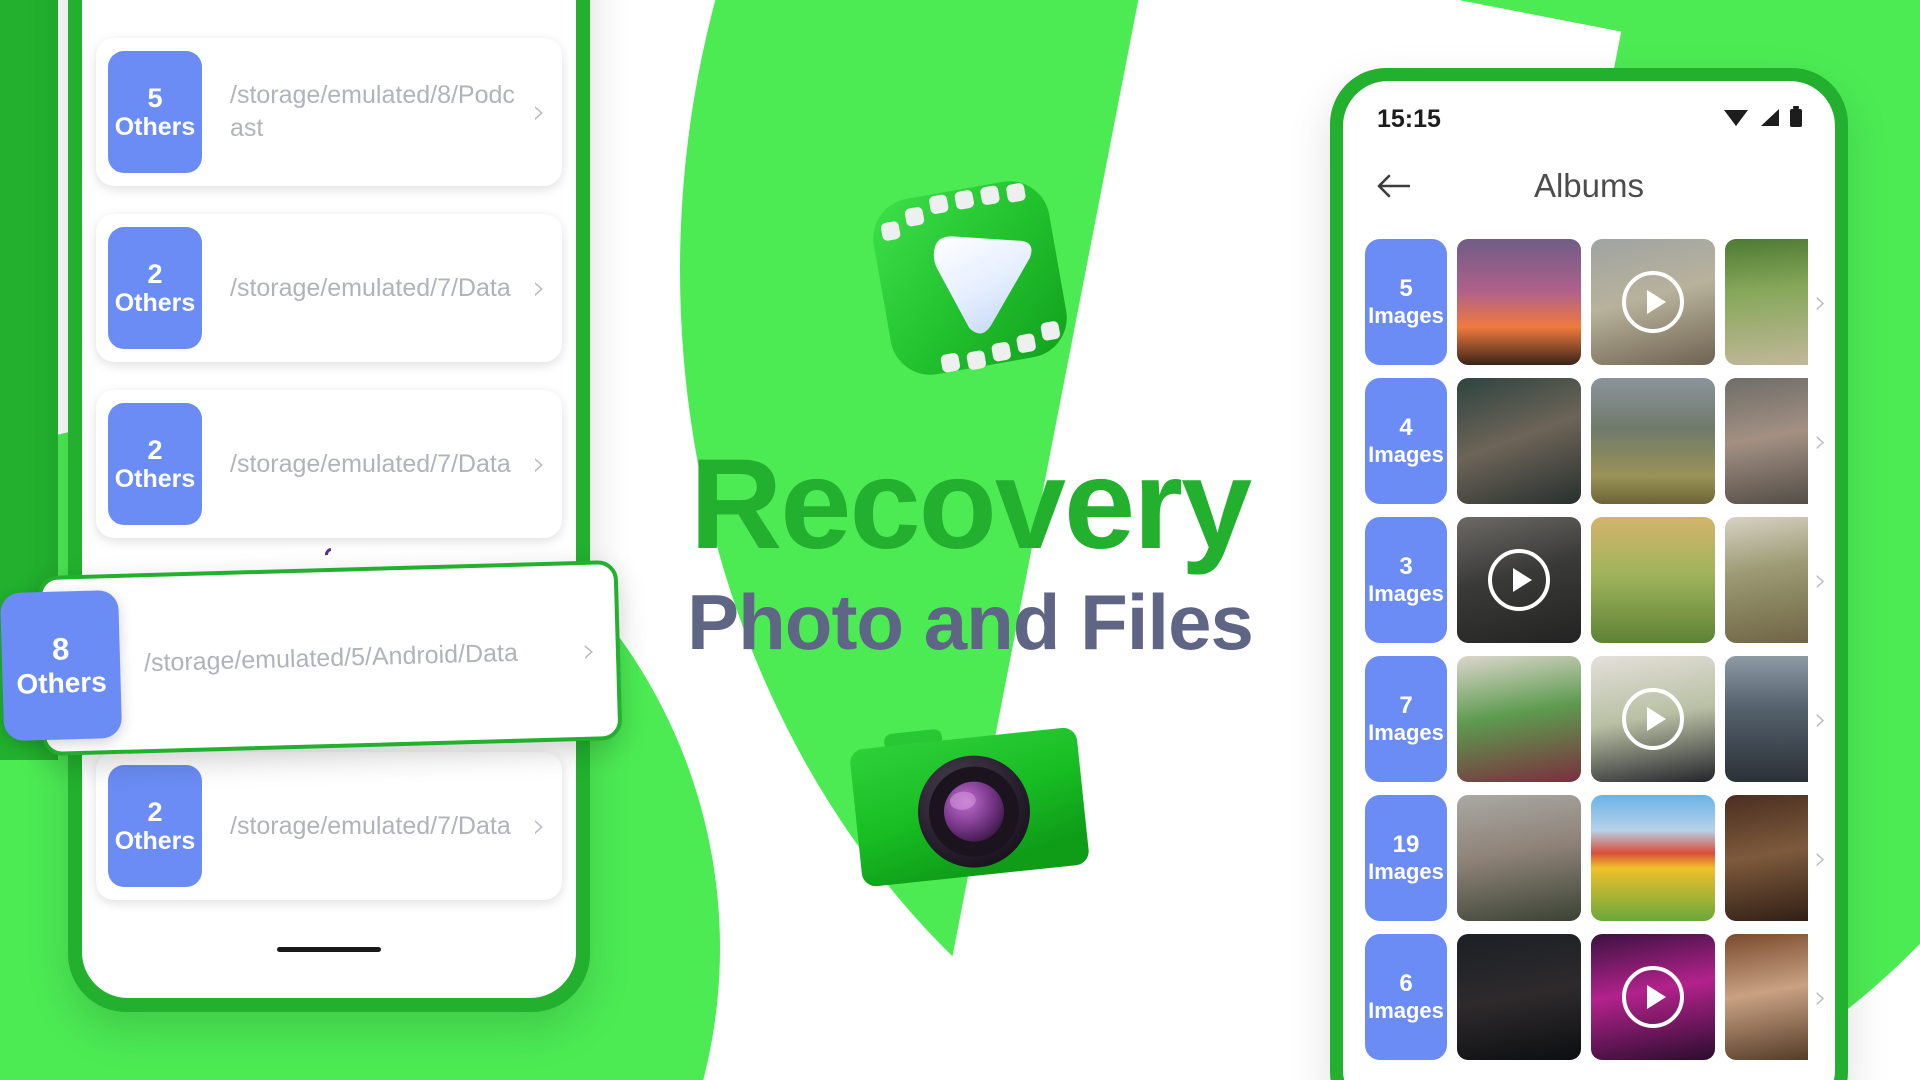 This screenshot has height=1080, width=1920. What do you see at coordinates (970, 622) in the screenshot?
I see `page-subtitle: Photo and Files` at bounding box center [970, 622].